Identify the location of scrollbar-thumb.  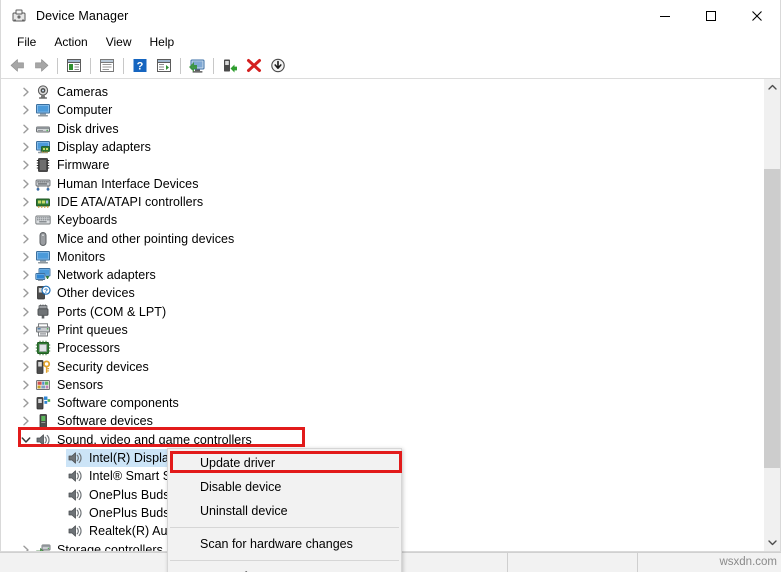
(772, 318).